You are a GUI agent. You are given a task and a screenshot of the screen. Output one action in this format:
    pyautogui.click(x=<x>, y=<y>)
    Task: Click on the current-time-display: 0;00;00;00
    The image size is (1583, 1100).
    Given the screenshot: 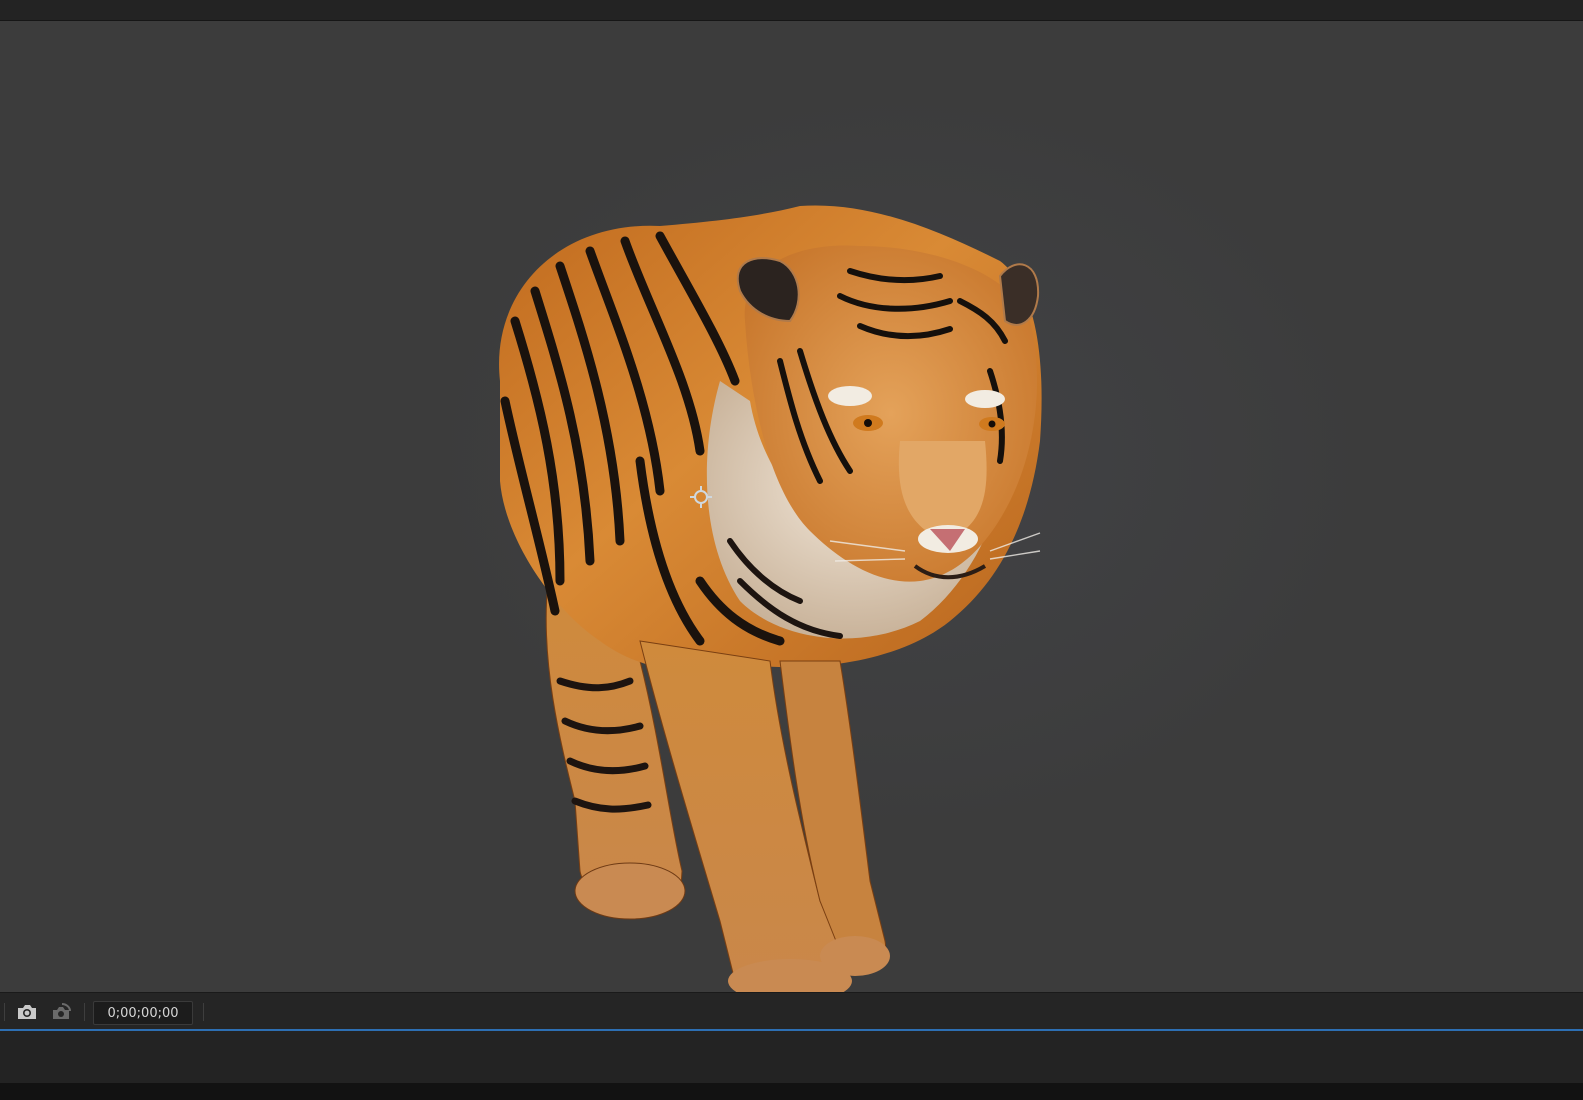 What is the action you would take?
    pyautogui.click(x=143, y=1013)
    